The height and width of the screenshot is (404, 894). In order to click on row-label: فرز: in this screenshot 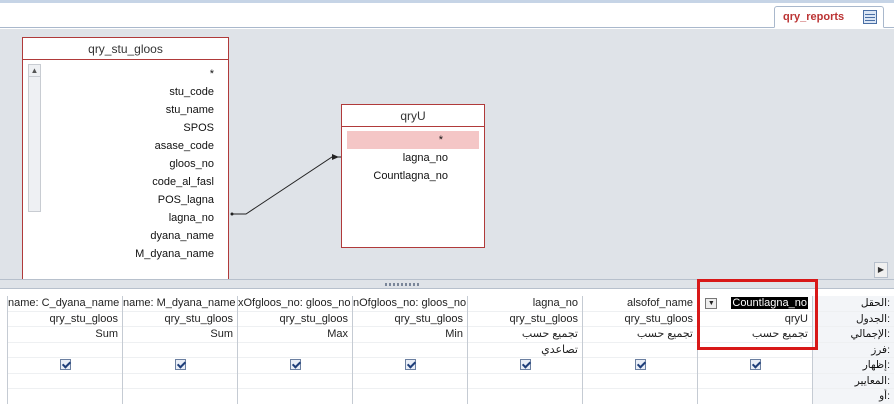, I will do `click(853, 350)`.